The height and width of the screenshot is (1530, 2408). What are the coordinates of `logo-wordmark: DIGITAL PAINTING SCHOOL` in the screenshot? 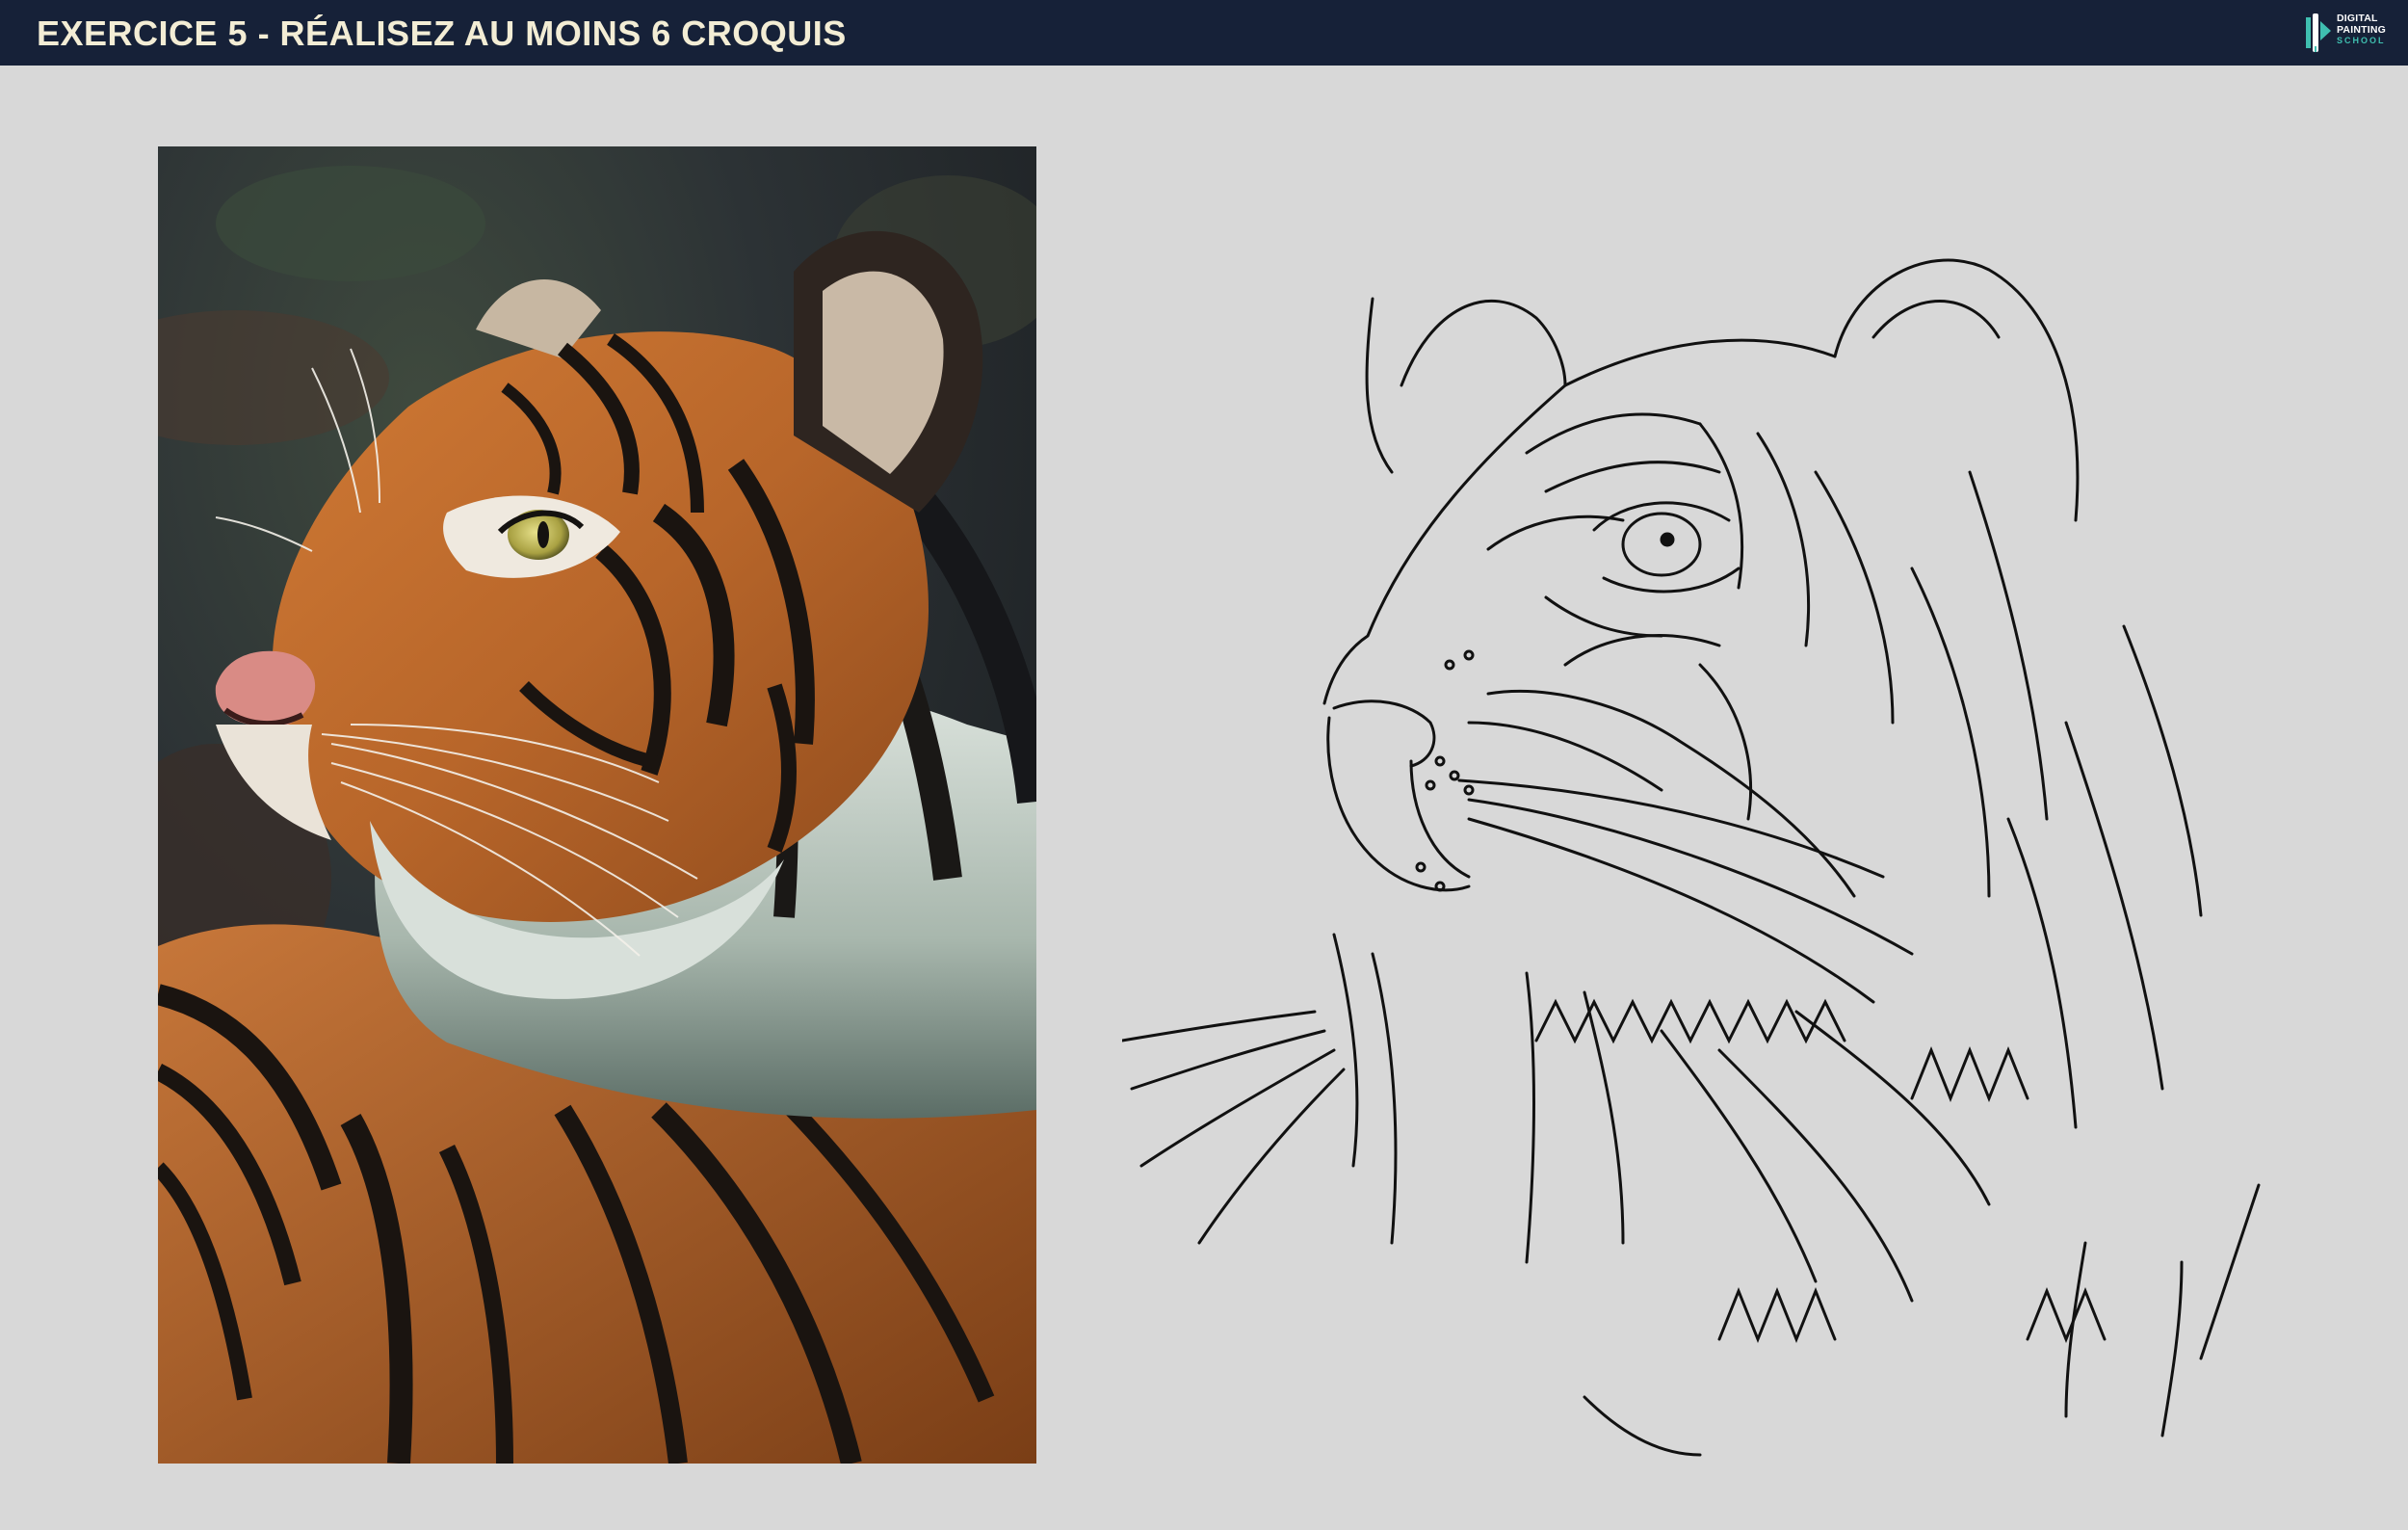 It's located at (2367, 30).